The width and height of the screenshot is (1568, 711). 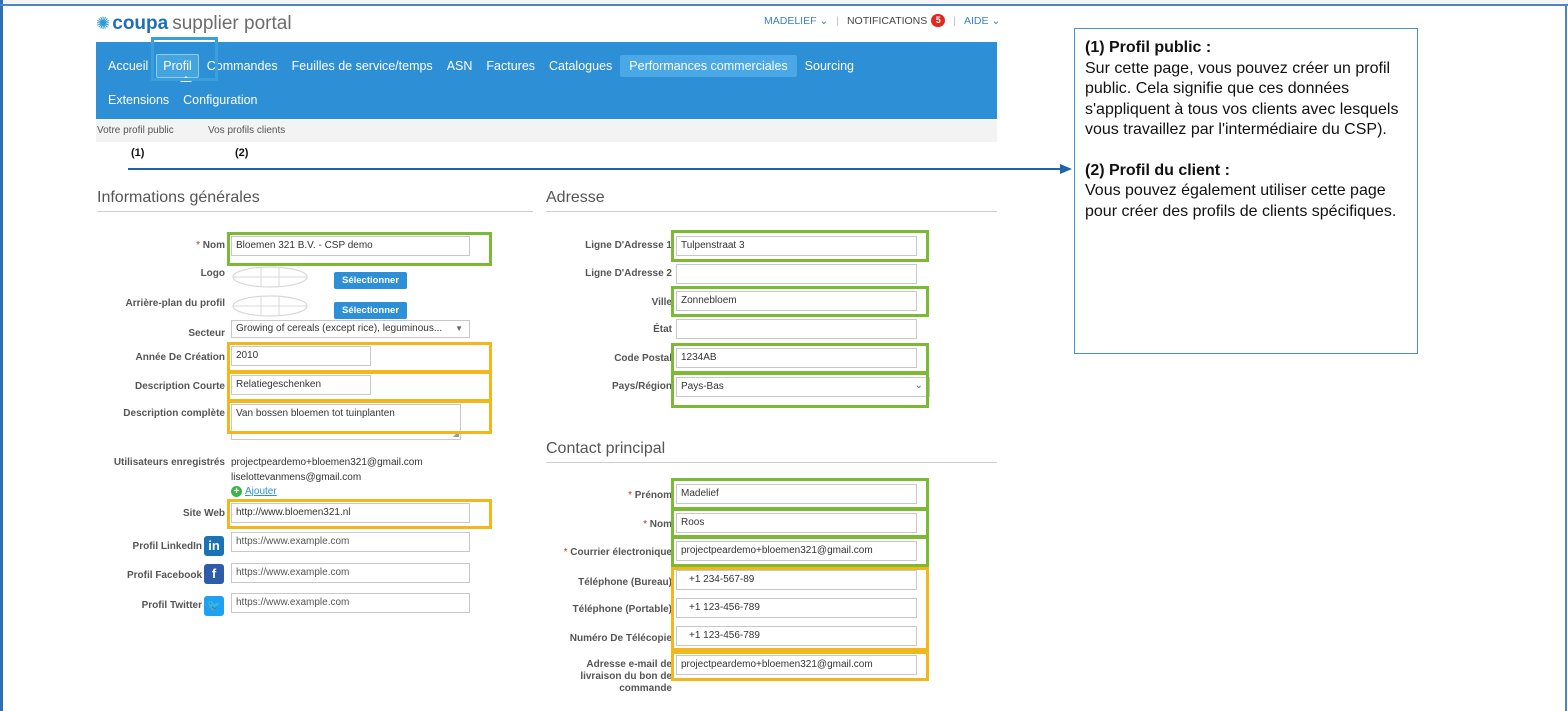 I want to click on notifications-badge: 5, so click(x=938, y=20).